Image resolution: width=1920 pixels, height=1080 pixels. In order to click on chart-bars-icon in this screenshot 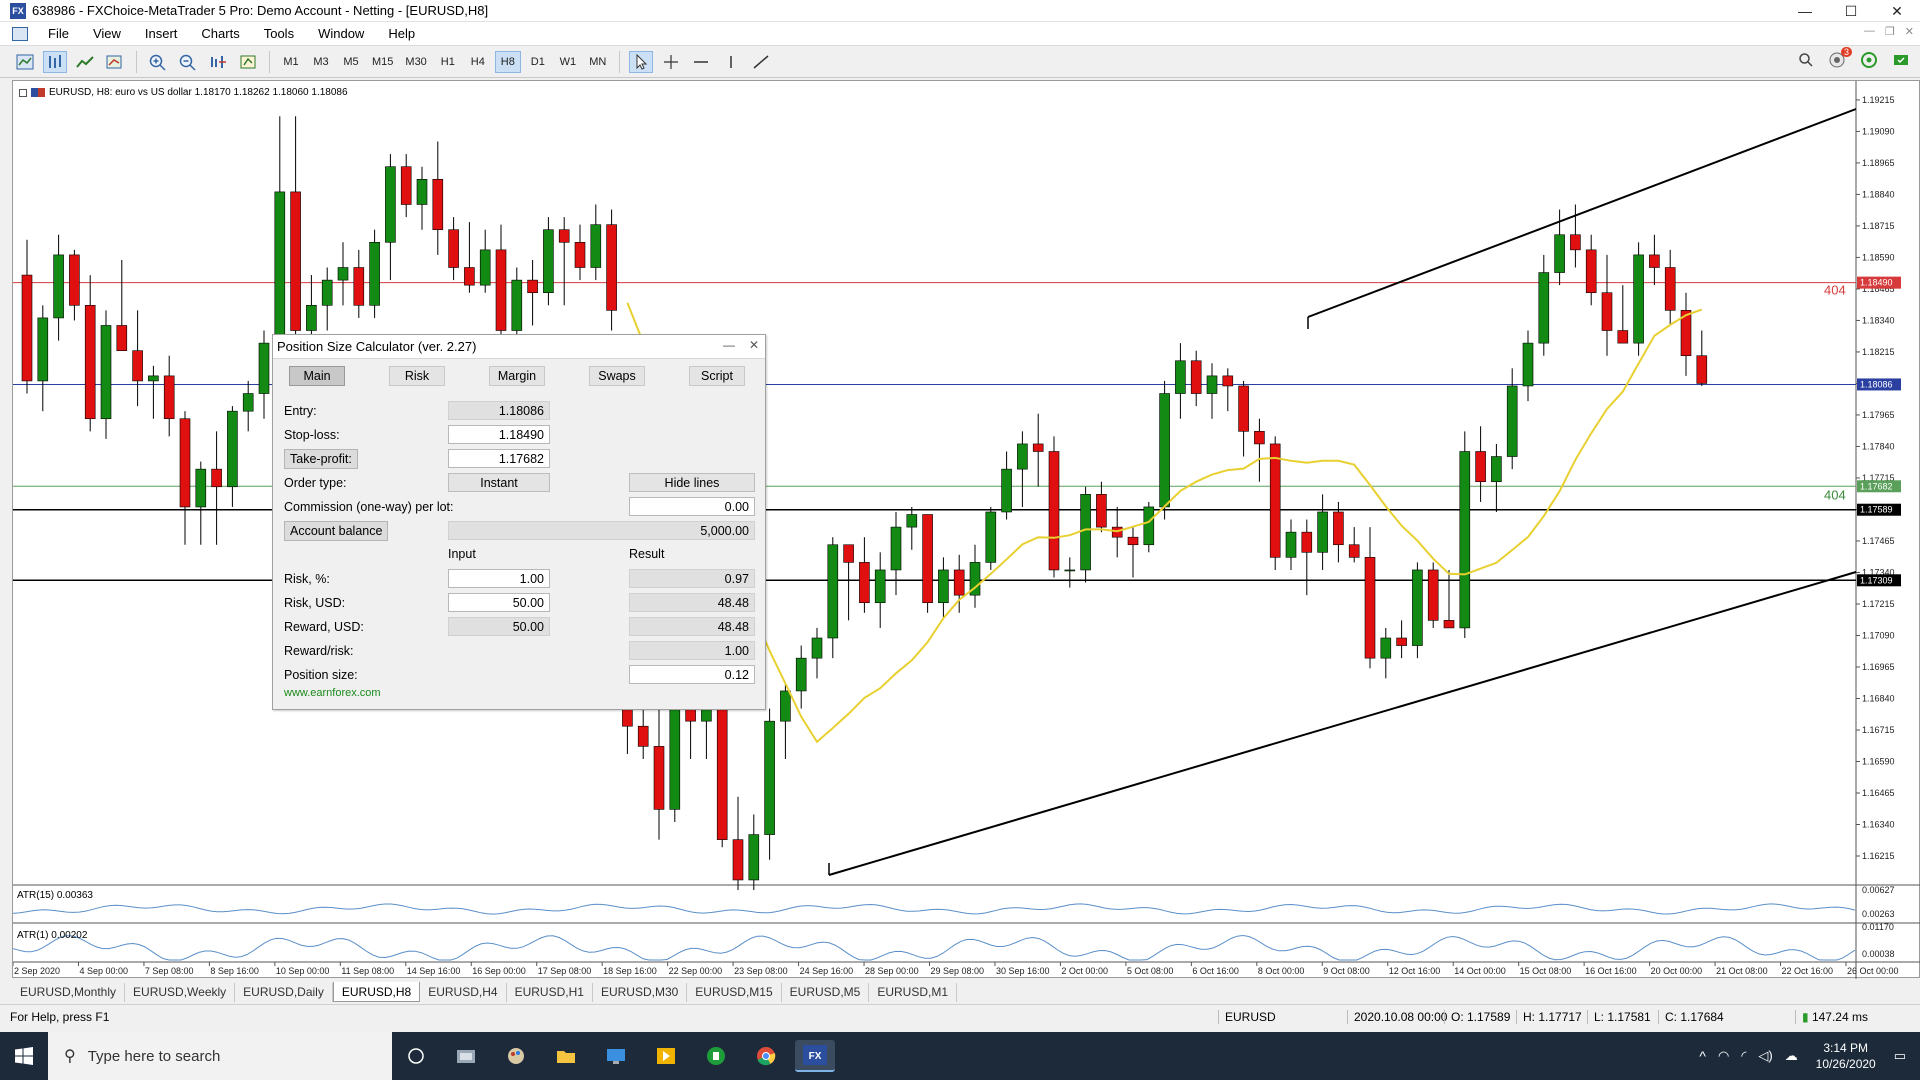, I will do `click(55, 61)`.